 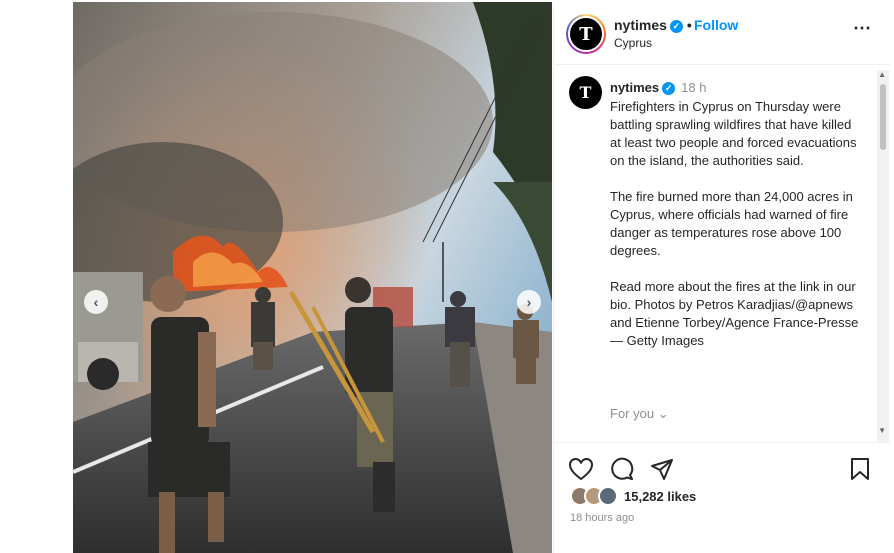 I want to click on likes-row: 15,282 likes, so click(x=633, y=496).